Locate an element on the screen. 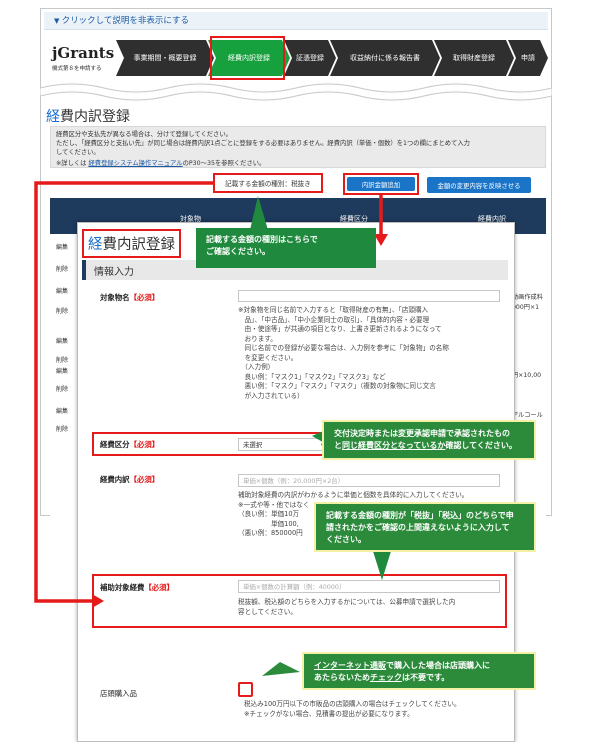  callout-tax-kind: 記載する金額の種別はこちらで ご確認ください。 is located at coordinates (286, 248).